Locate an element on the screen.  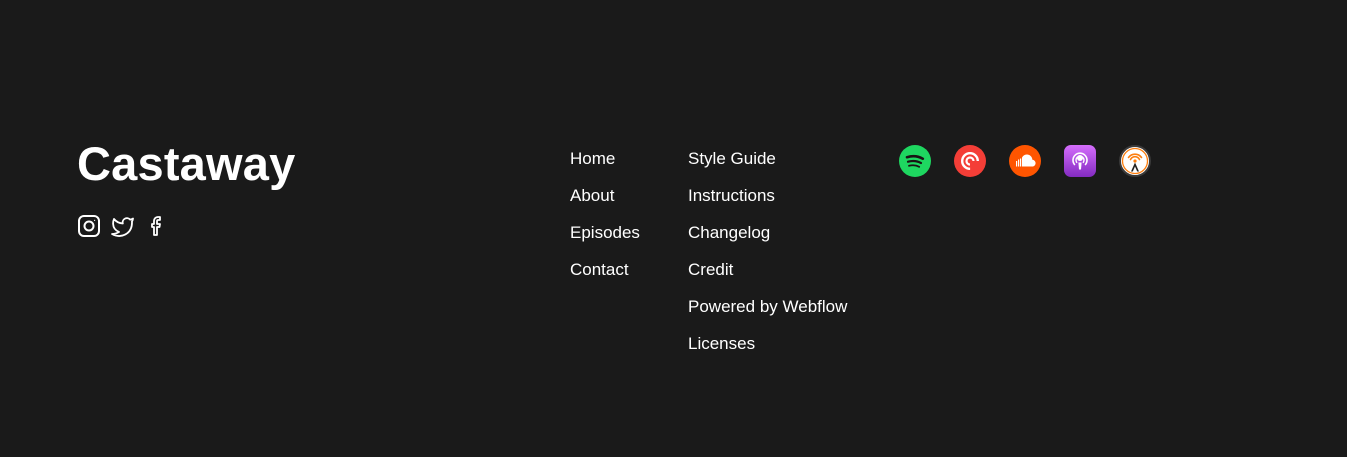
apple-podcasts-link is located at coordinates (1080, 161).